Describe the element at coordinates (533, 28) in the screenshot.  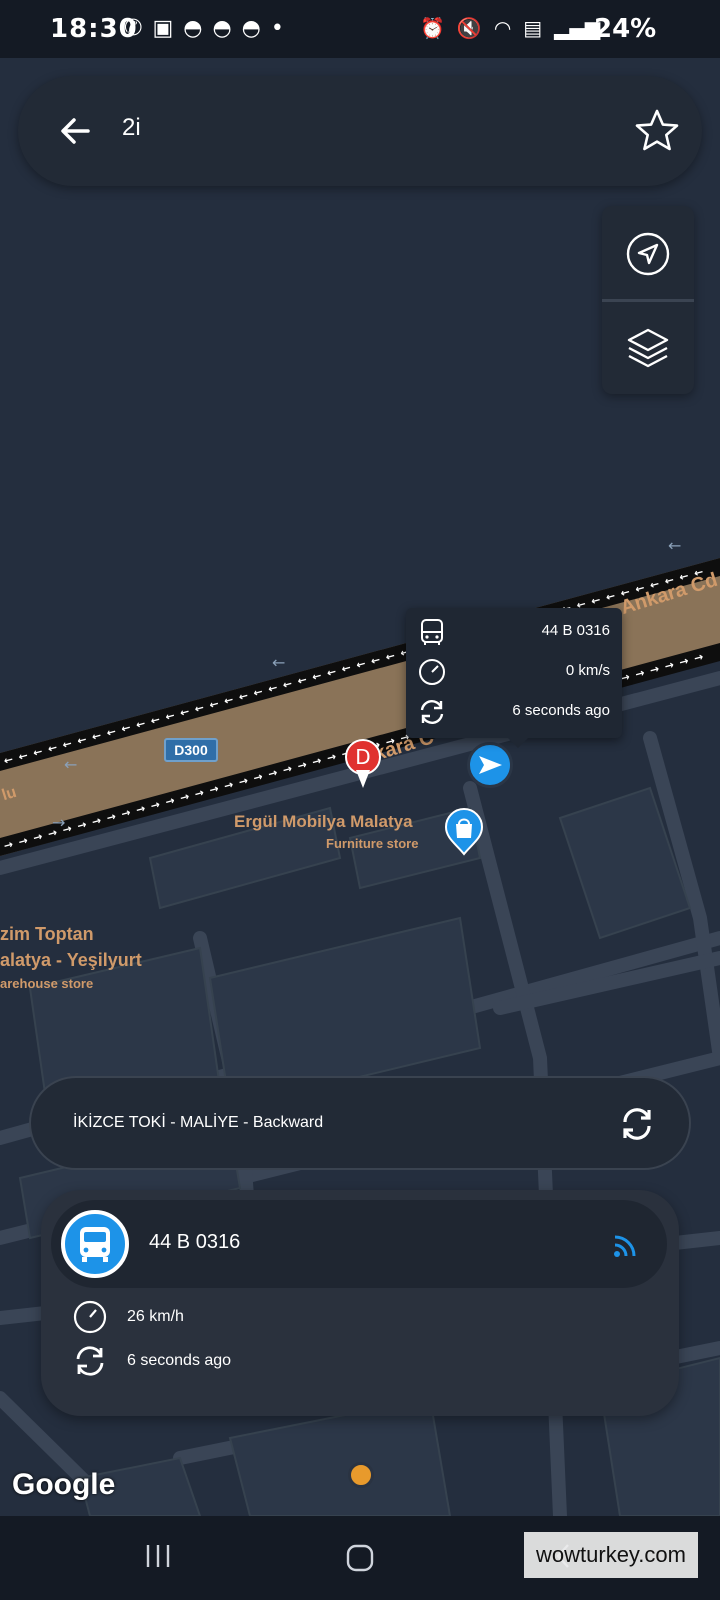
I see `volte-icon: ▤` at that location.